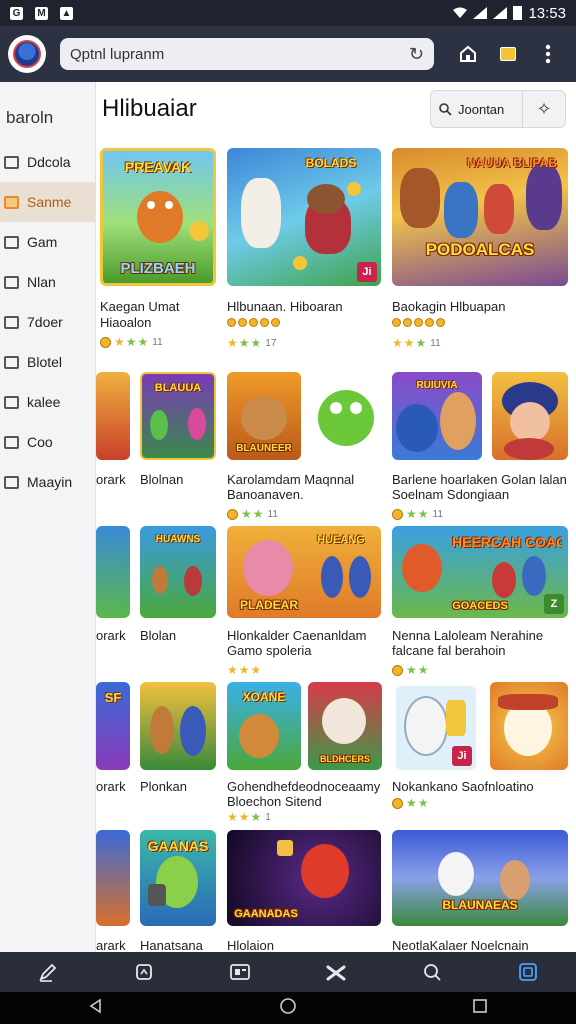  I want to click on back-button, so click(96, 1008).